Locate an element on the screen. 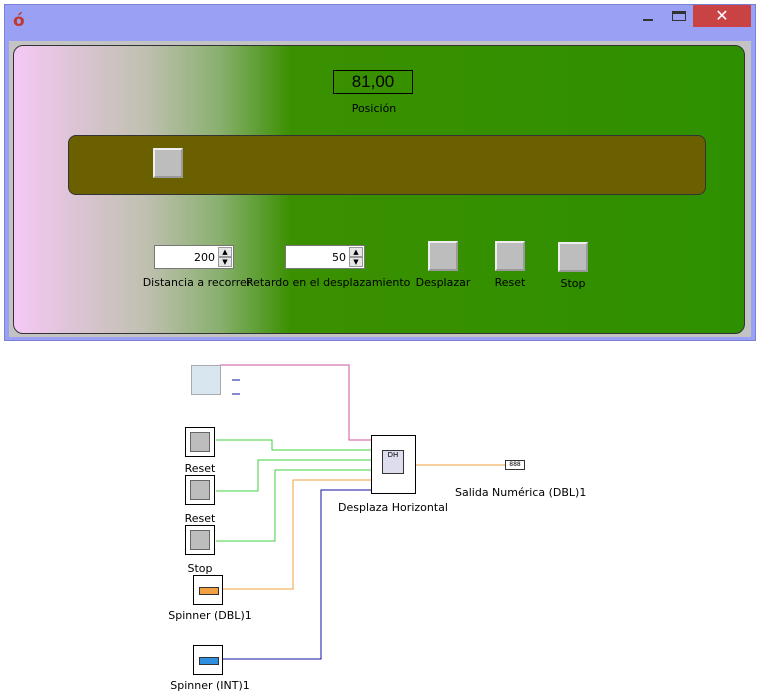 The height and width of the screenshot is (694, 760). delay-spinner: 50 ▲ ▼ is located at coordinates (325, 257).